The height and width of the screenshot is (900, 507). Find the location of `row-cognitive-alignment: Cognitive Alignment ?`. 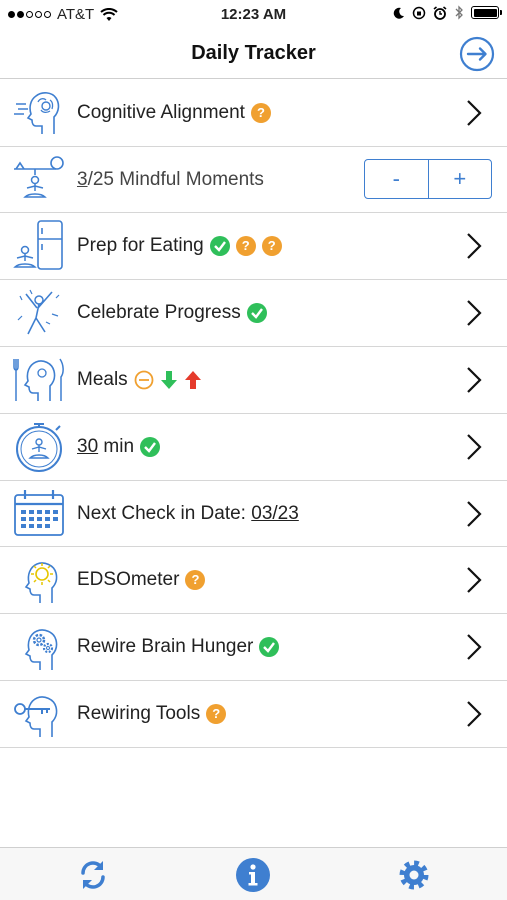

row-cognitive-alignment: Cognitive Alignment ? is located at coordinates (253, 113).